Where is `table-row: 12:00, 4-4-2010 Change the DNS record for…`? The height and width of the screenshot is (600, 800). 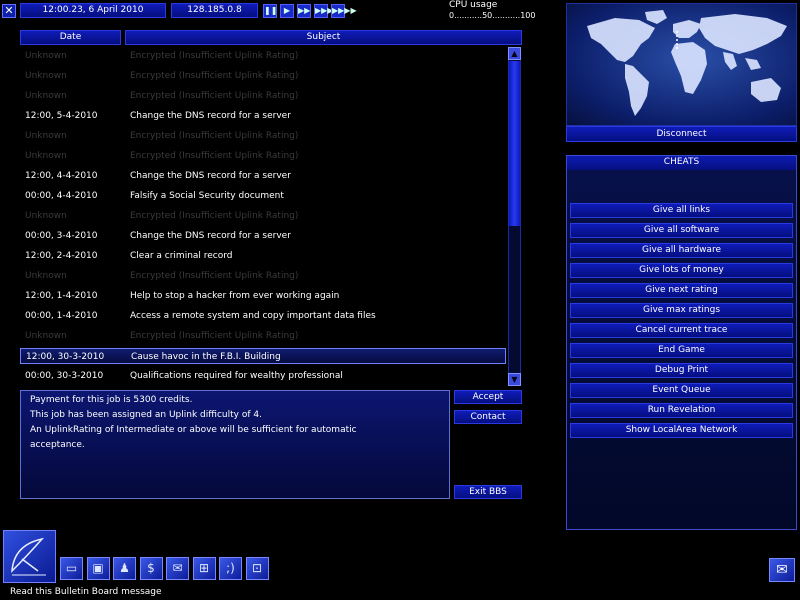
table-row: 12:00, 4-4-2010 Change the DNS record for… is located at coordinates (263, 176).